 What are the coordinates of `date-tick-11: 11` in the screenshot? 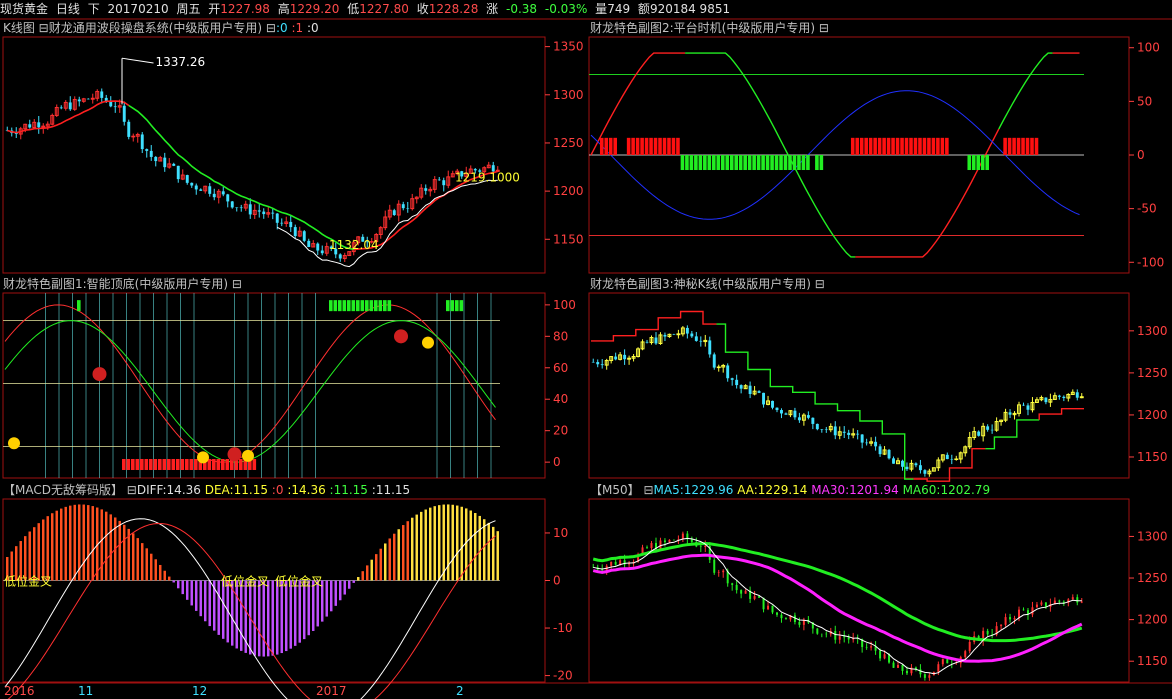 It's located at (86, 691).